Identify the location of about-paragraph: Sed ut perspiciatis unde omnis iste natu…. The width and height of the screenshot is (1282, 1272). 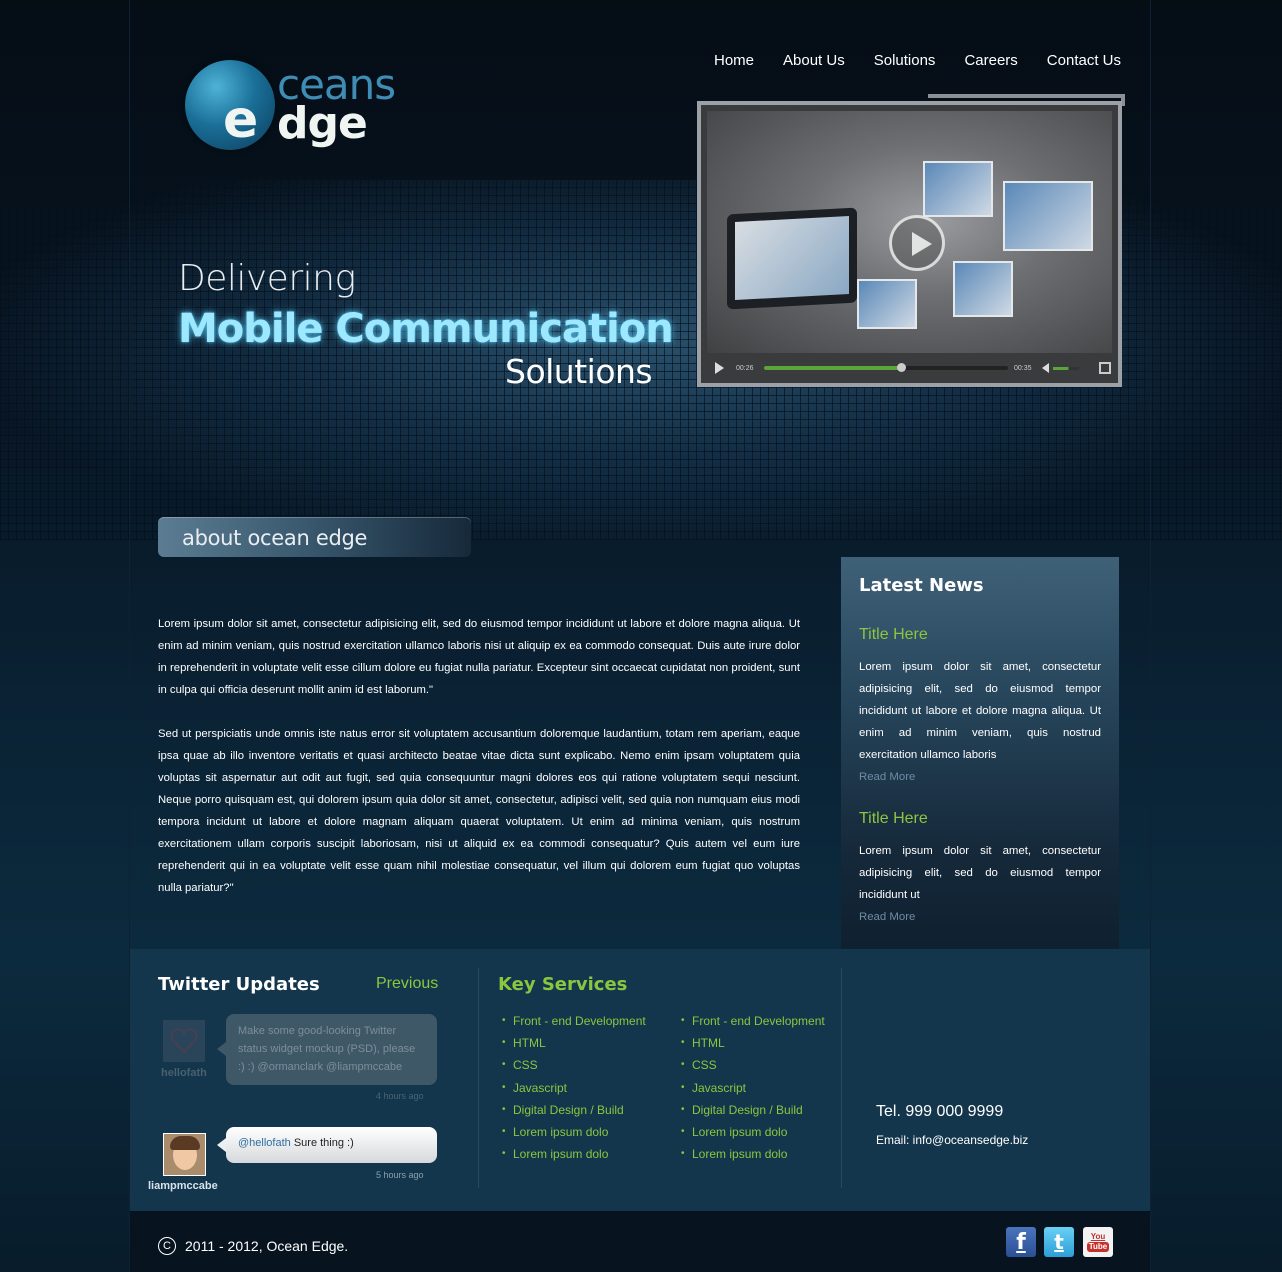
(479, 811).